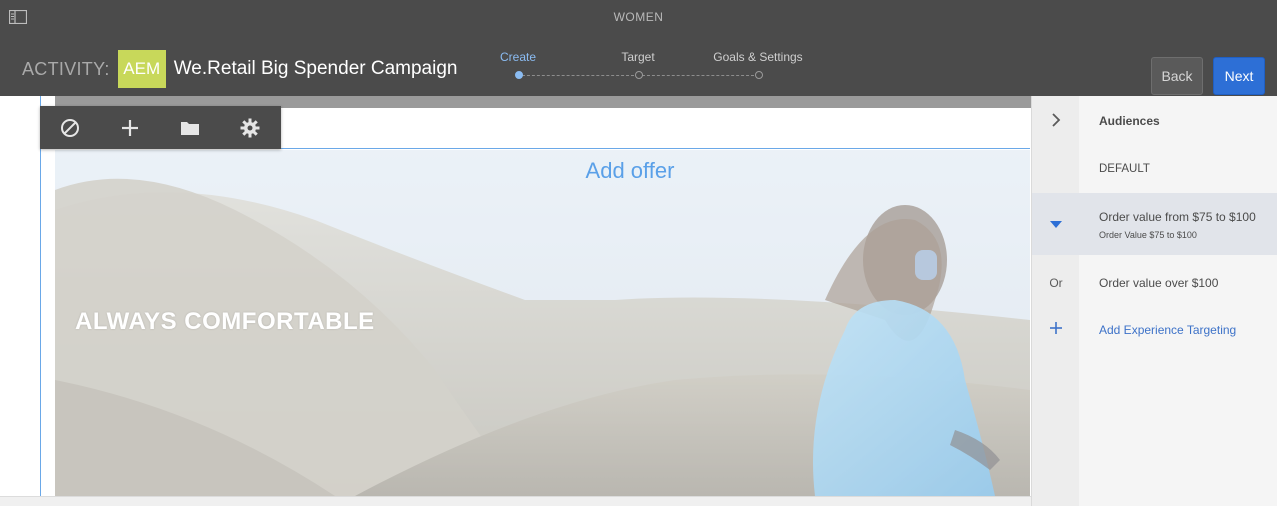  Describe the element at coordinates (1177, 76) in the screenshot. I see `back-button: Back` at that location.